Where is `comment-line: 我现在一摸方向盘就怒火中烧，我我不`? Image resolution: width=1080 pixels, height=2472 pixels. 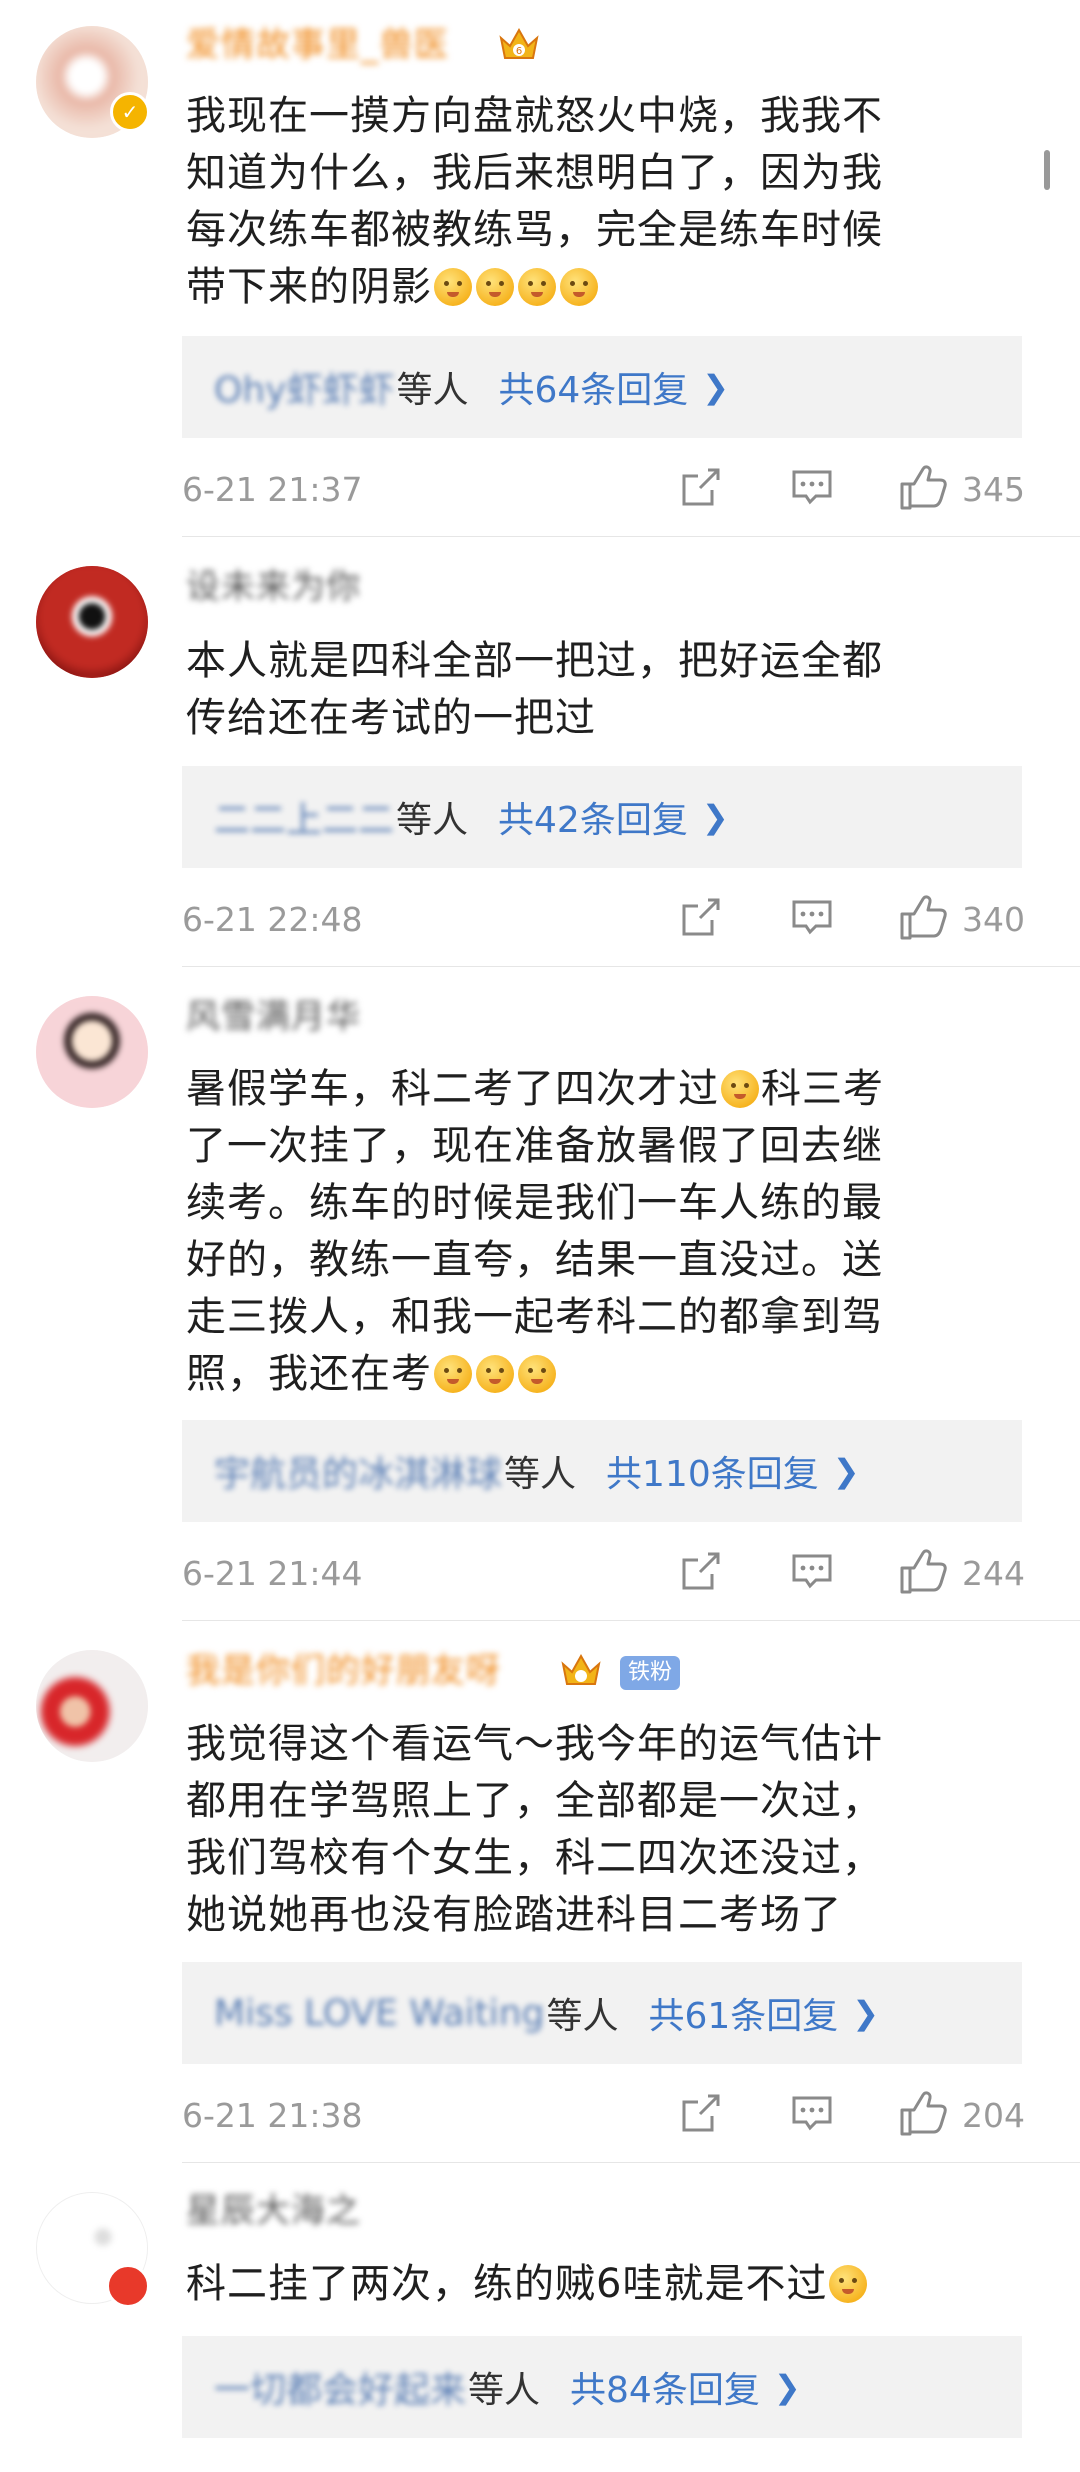 comment-line: 我现在一摸方向盘就怒火中烧，我我不 is located at coordinates (534, 116).